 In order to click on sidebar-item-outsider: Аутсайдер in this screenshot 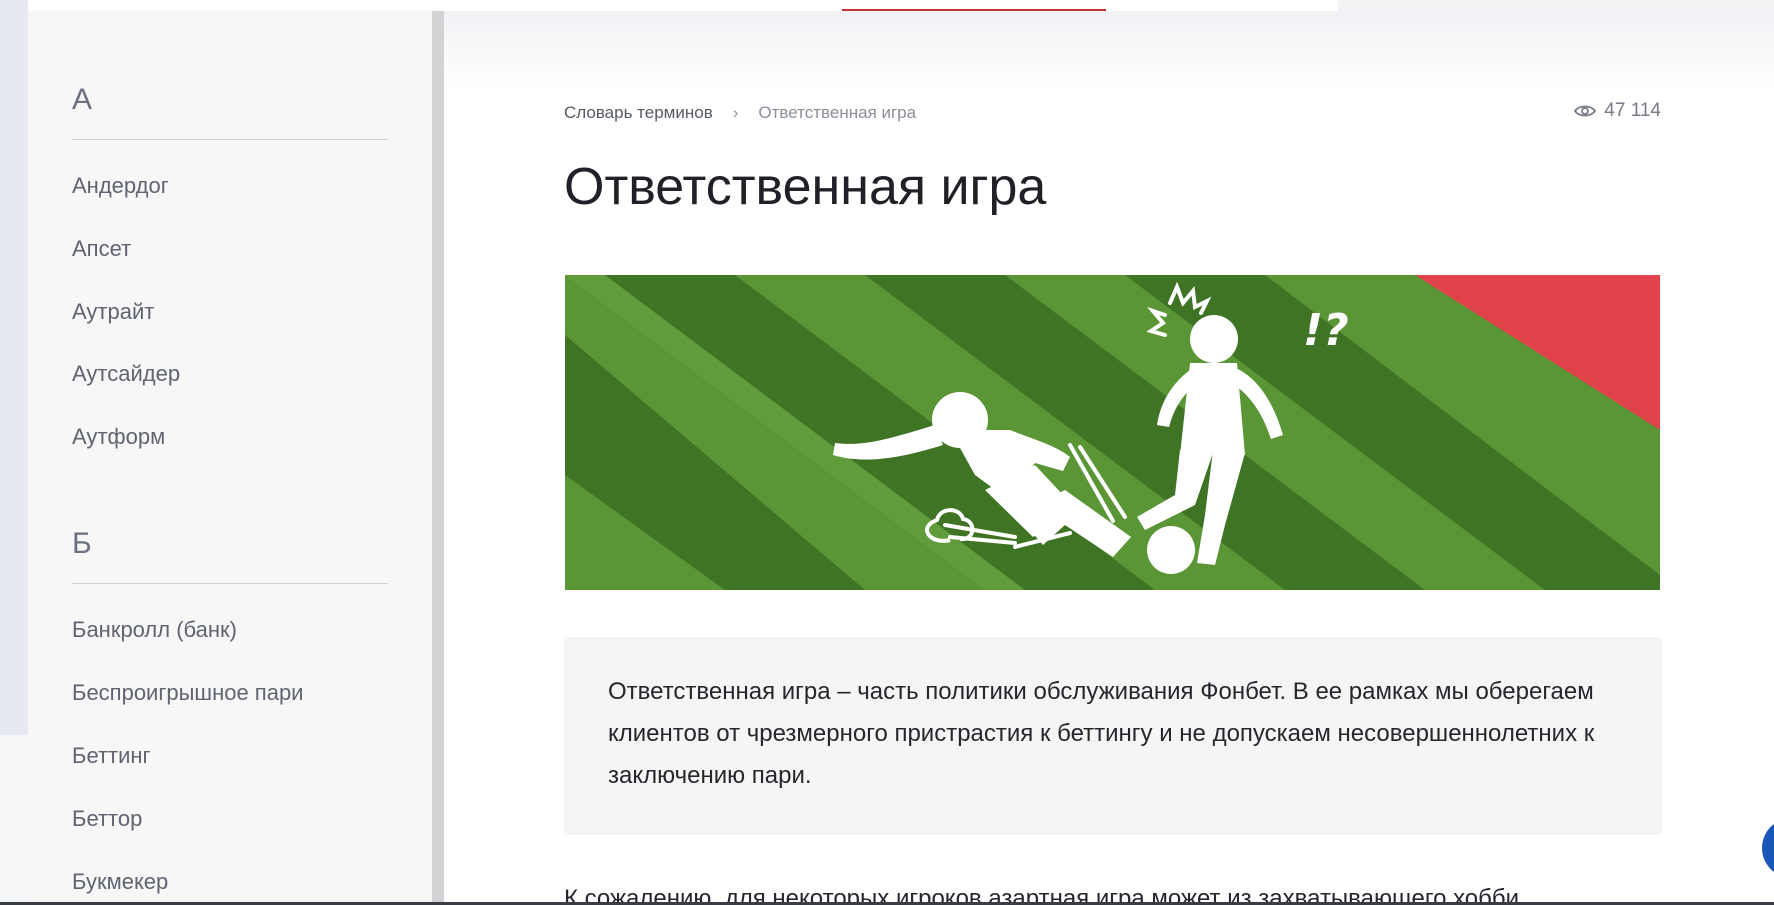, I will do `click(126, 374)`.